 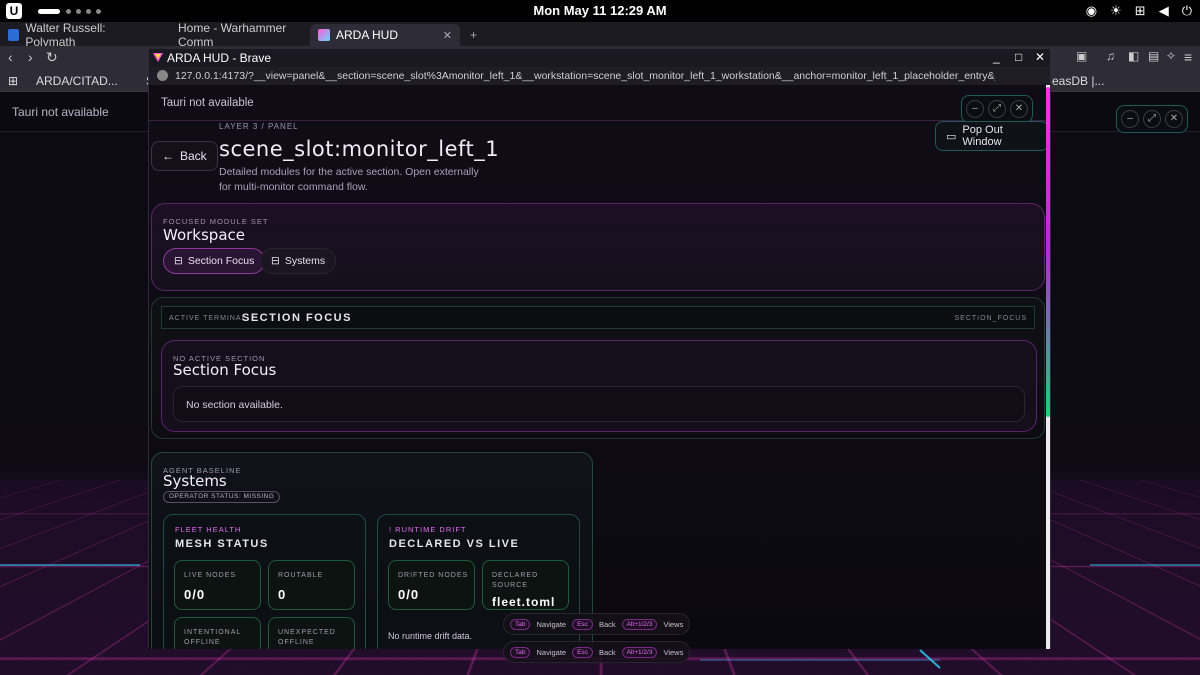 I want to click on empty-state-text: No section available., so click(x=234, y=405).